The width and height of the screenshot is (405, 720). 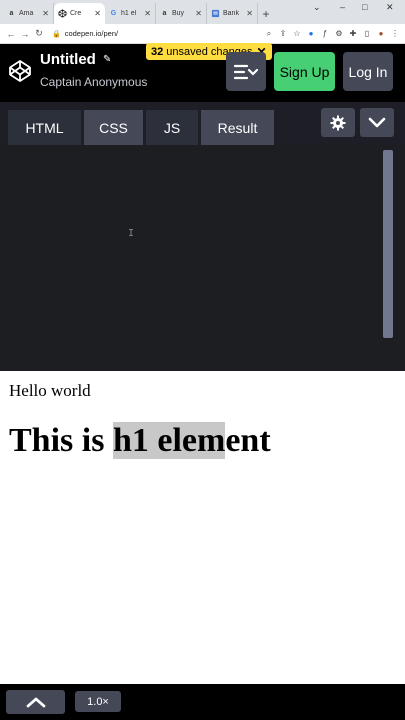 I want to click on gear-icon, so click(x=338, y=122).